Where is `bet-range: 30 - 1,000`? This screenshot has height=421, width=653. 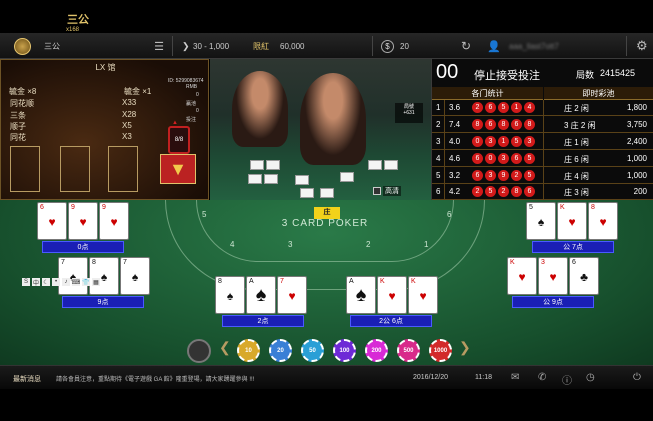
bet-range: 30 - 1,000 is located at coordinates (211, 46).